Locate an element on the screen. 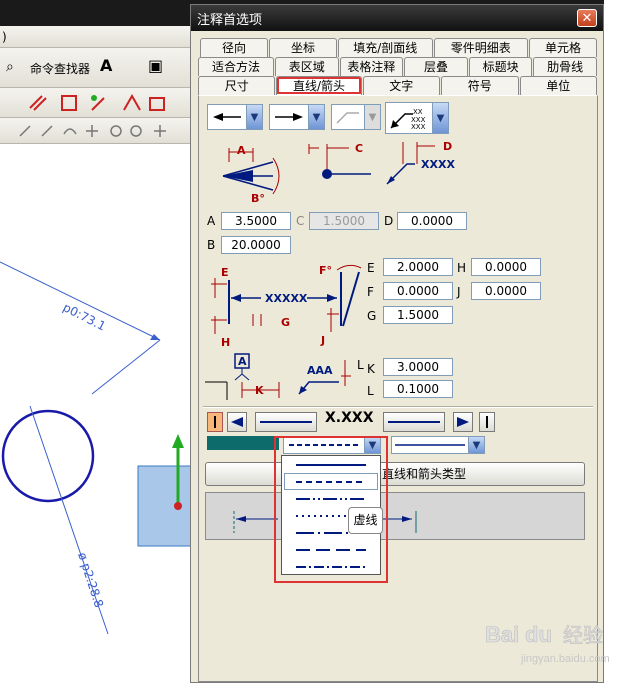 This screenshot has width=640, height=683. field-a: 3.5000 is located at coordinates (256, 221).